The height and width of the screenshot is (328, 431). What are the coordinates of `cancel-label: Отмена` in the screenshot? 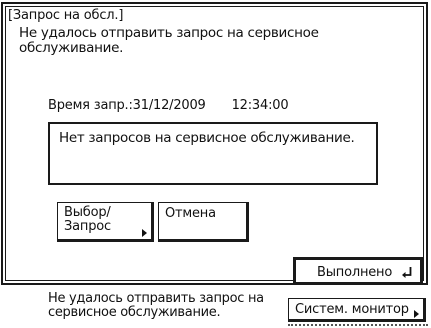 It's located at (190, 213).